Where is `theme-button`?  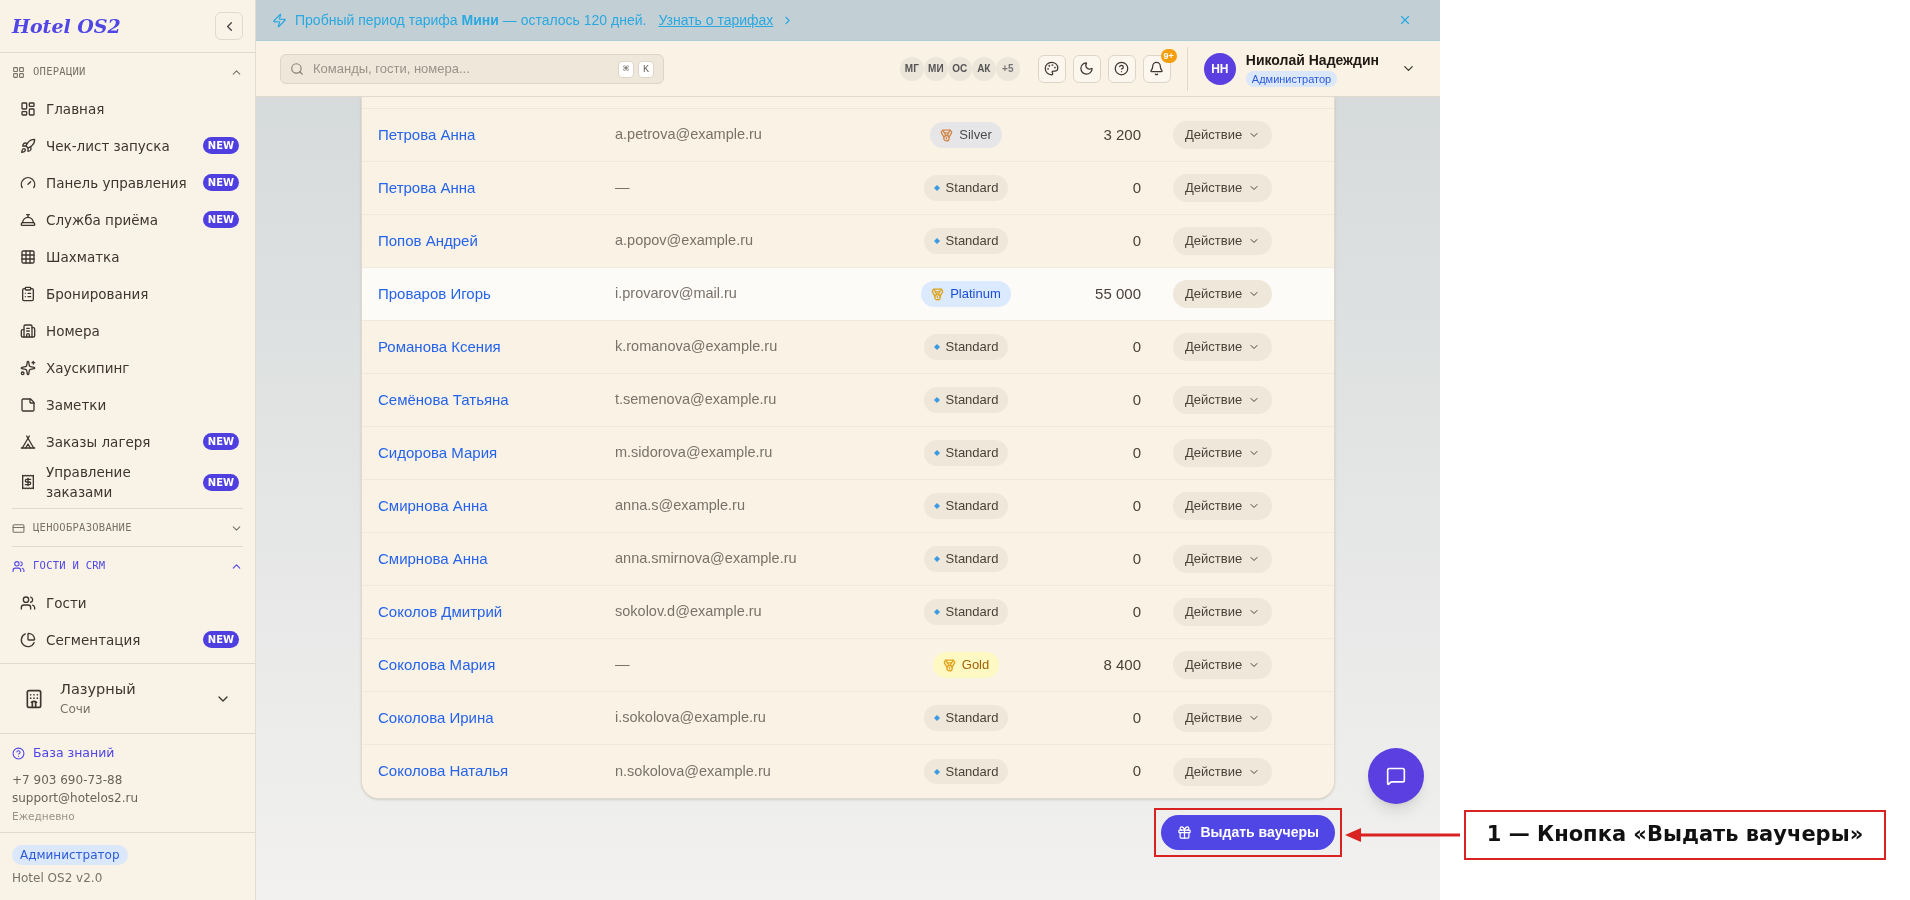 theme-button is located at coordinates (1051, 68).